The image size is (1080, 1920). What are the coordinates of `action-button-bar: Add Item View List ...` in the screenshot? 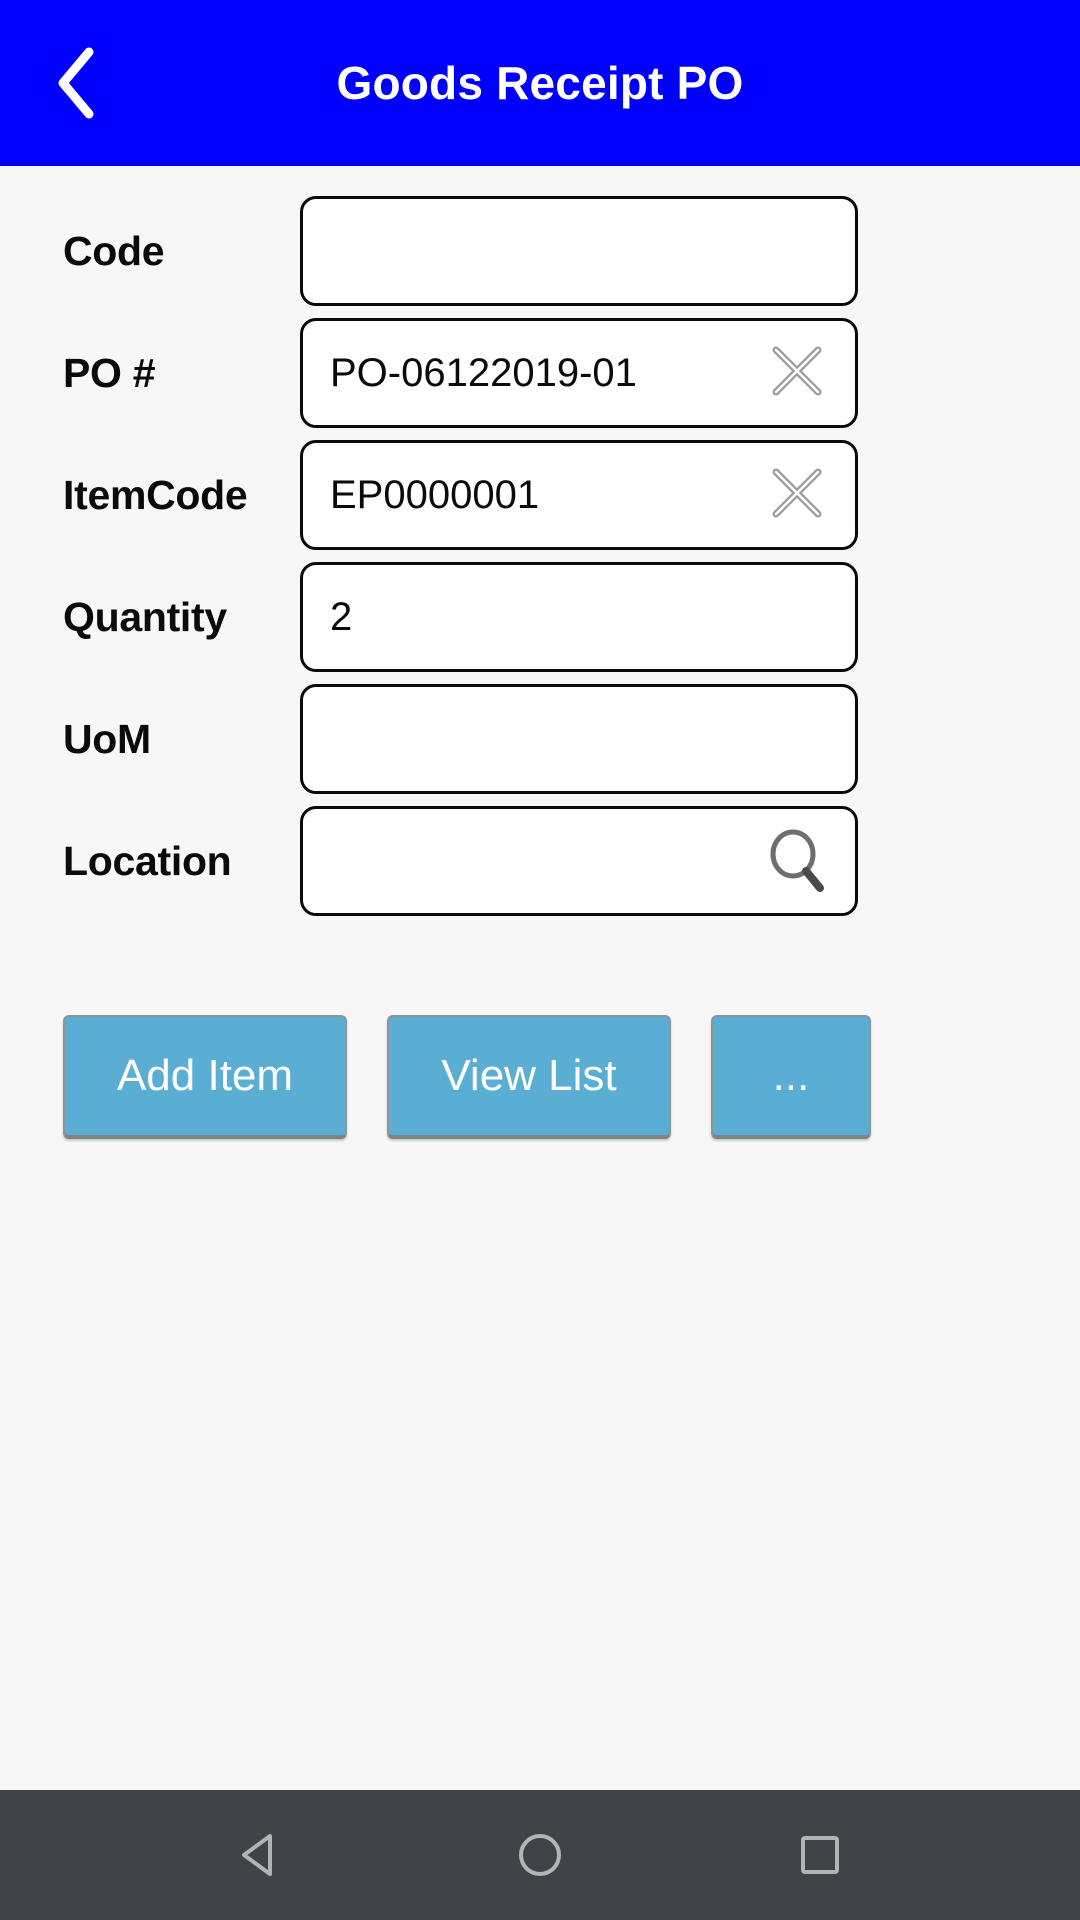 It's located at (540, 1077).